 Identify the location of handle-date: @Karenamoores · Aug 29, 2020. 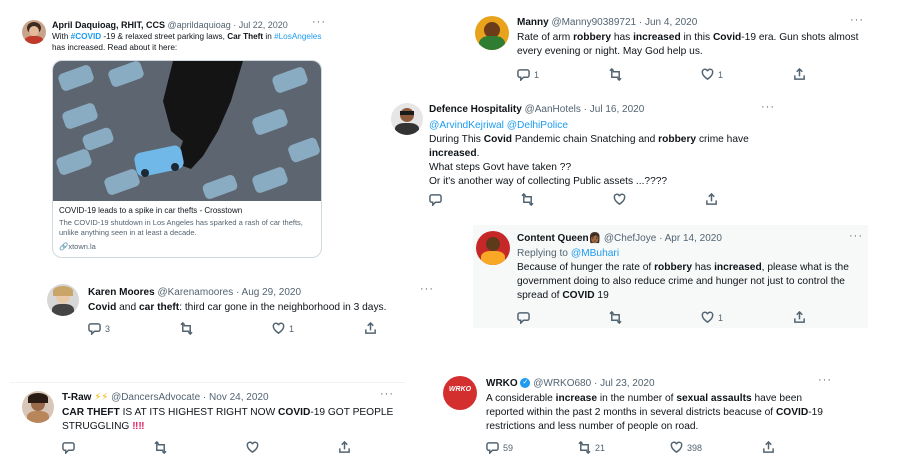
(229, 292).